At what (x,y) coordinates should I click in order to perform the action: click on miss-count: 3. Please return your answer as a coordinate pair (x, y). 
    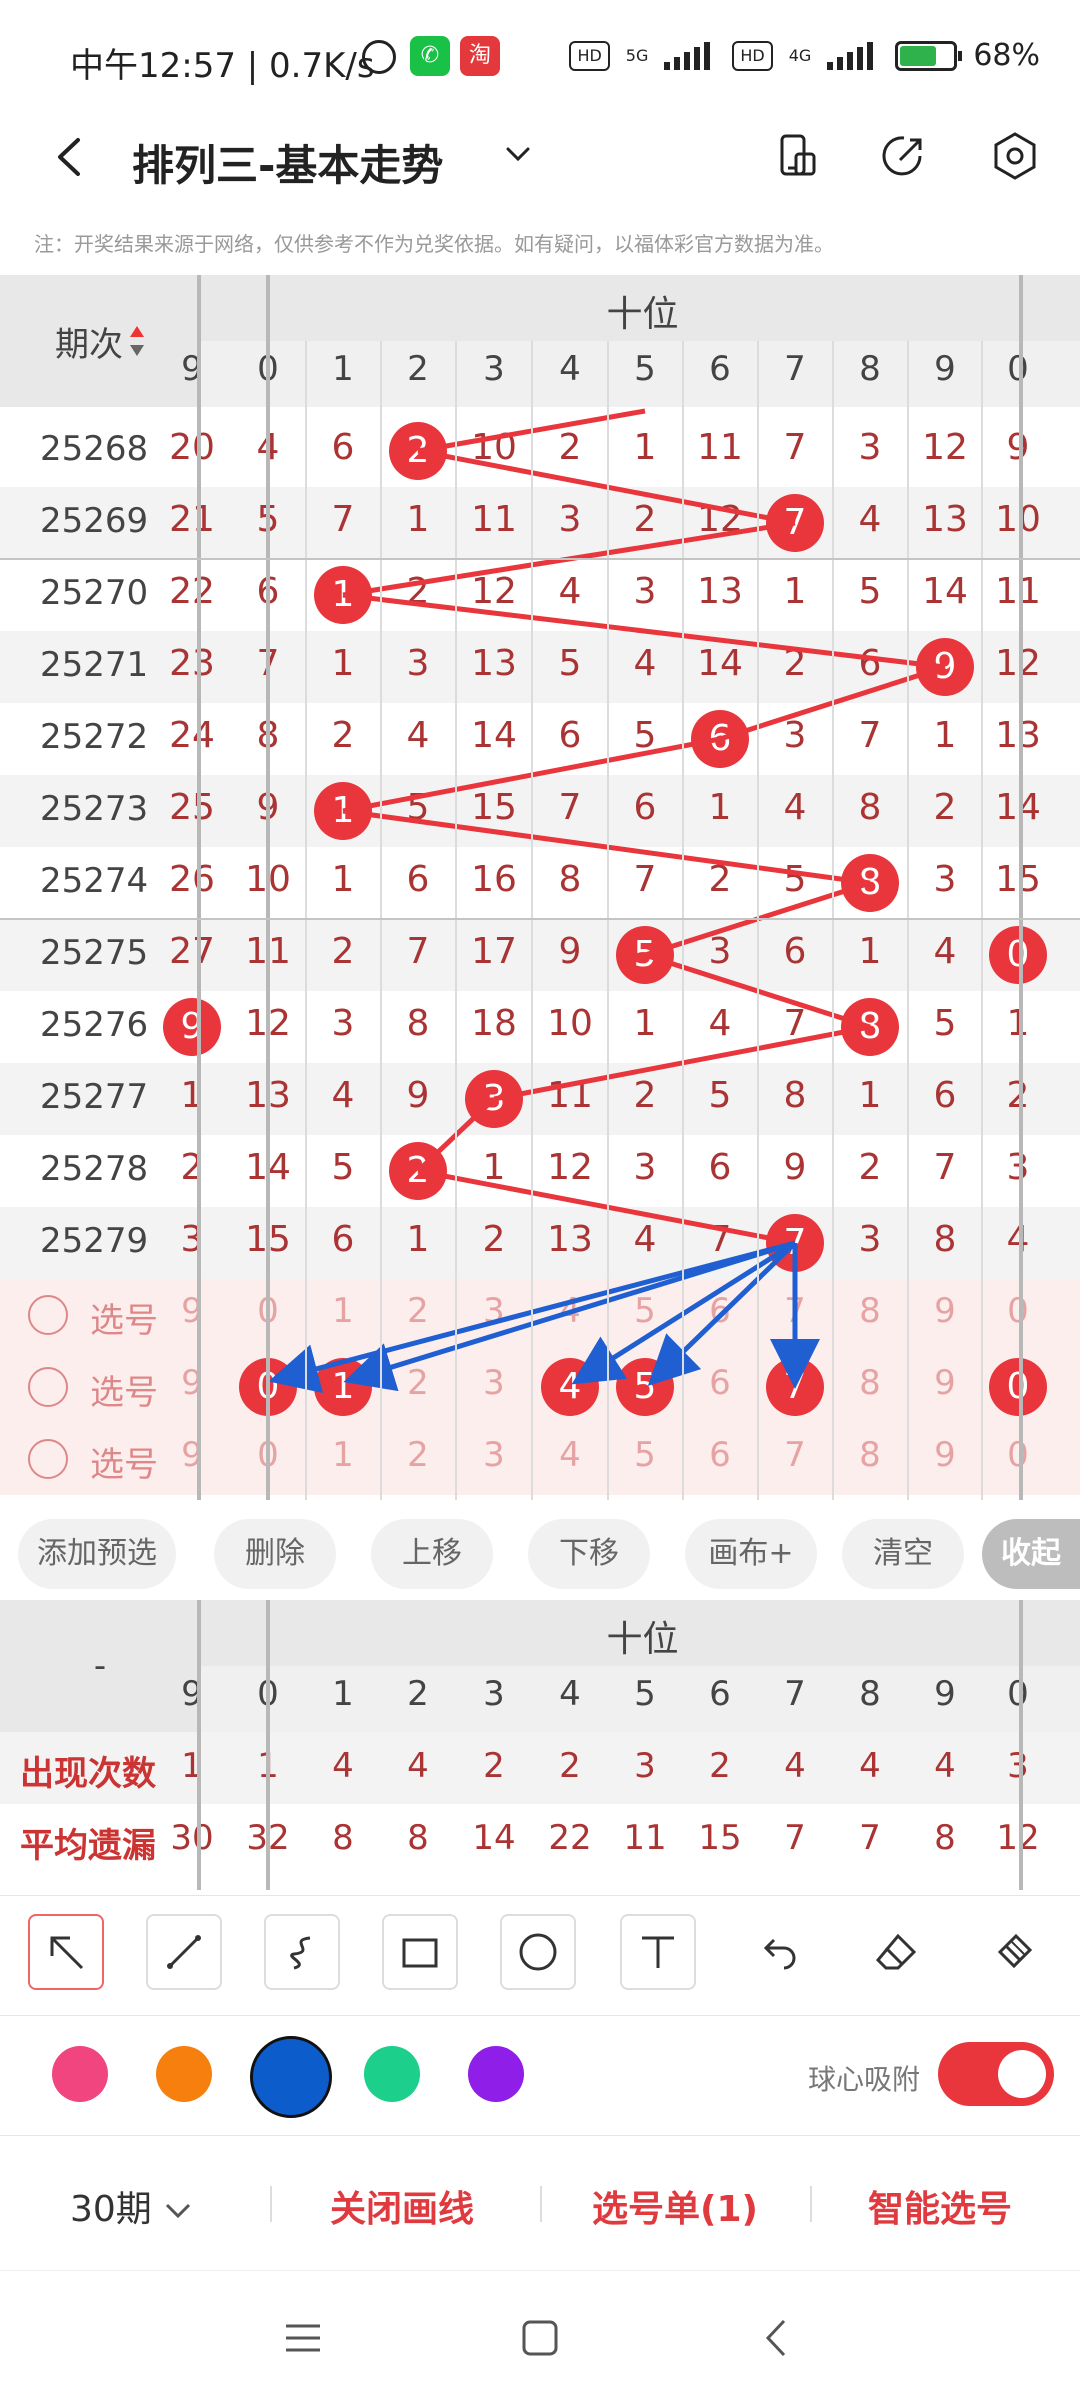
    Looking at the image, I should click on (192, 1239).